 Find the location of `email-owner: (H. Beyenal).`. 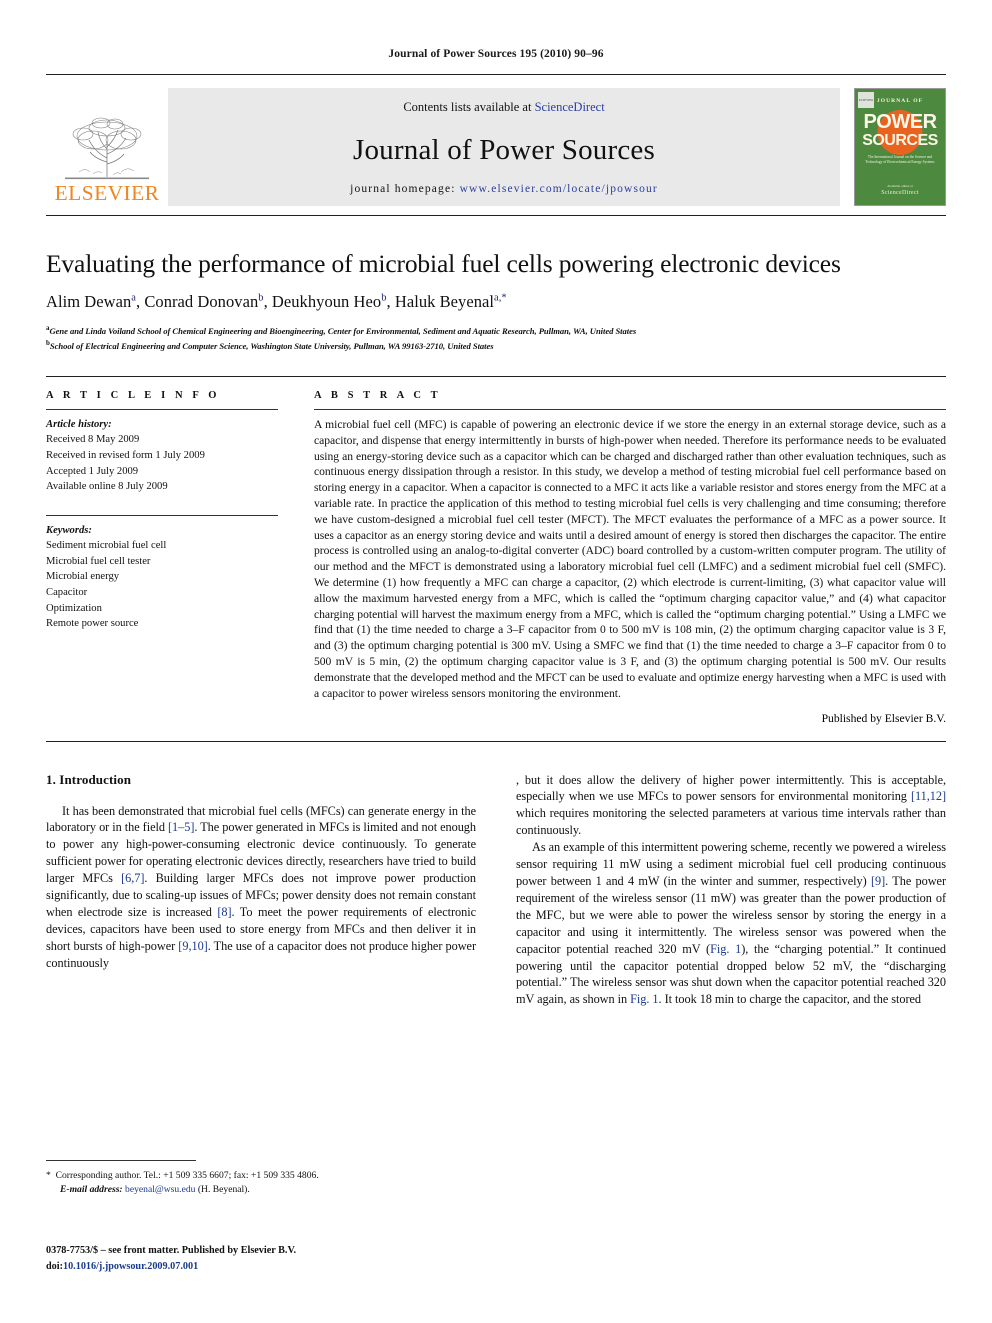

email-owner: (H. Beyenal). is located at coordinates (223, 1190).